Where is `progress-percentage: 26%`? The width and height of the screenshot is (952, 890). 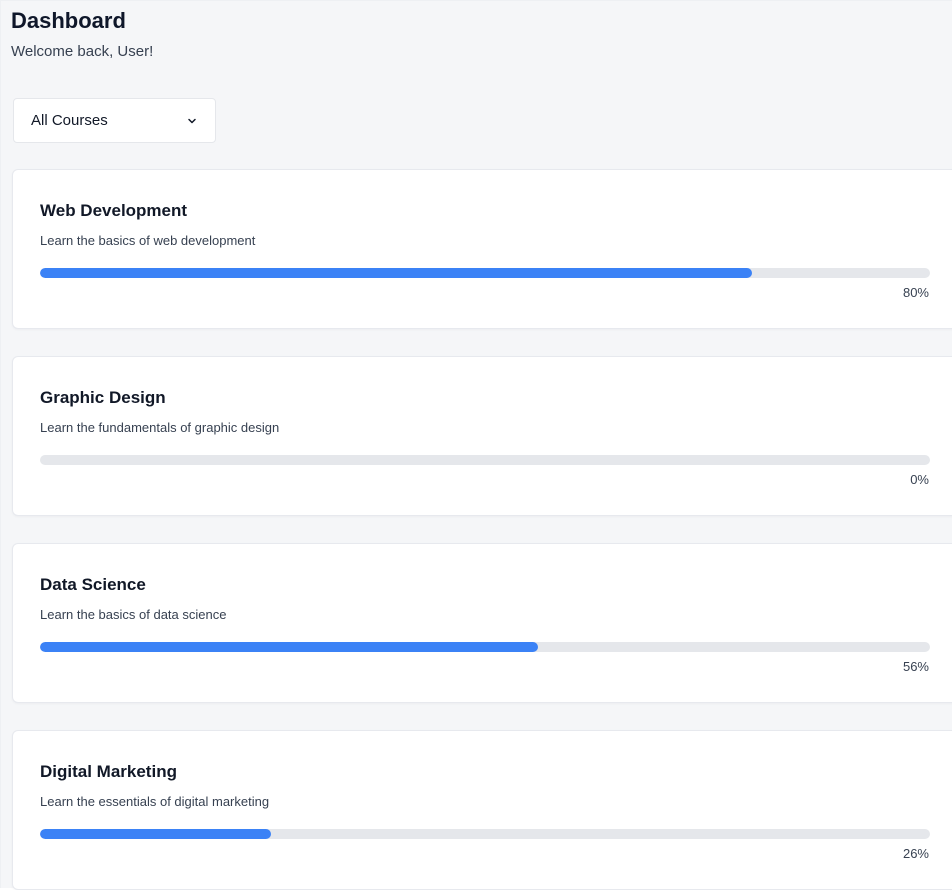 progress-percentage: 26% is located at coordinates (915, 853).